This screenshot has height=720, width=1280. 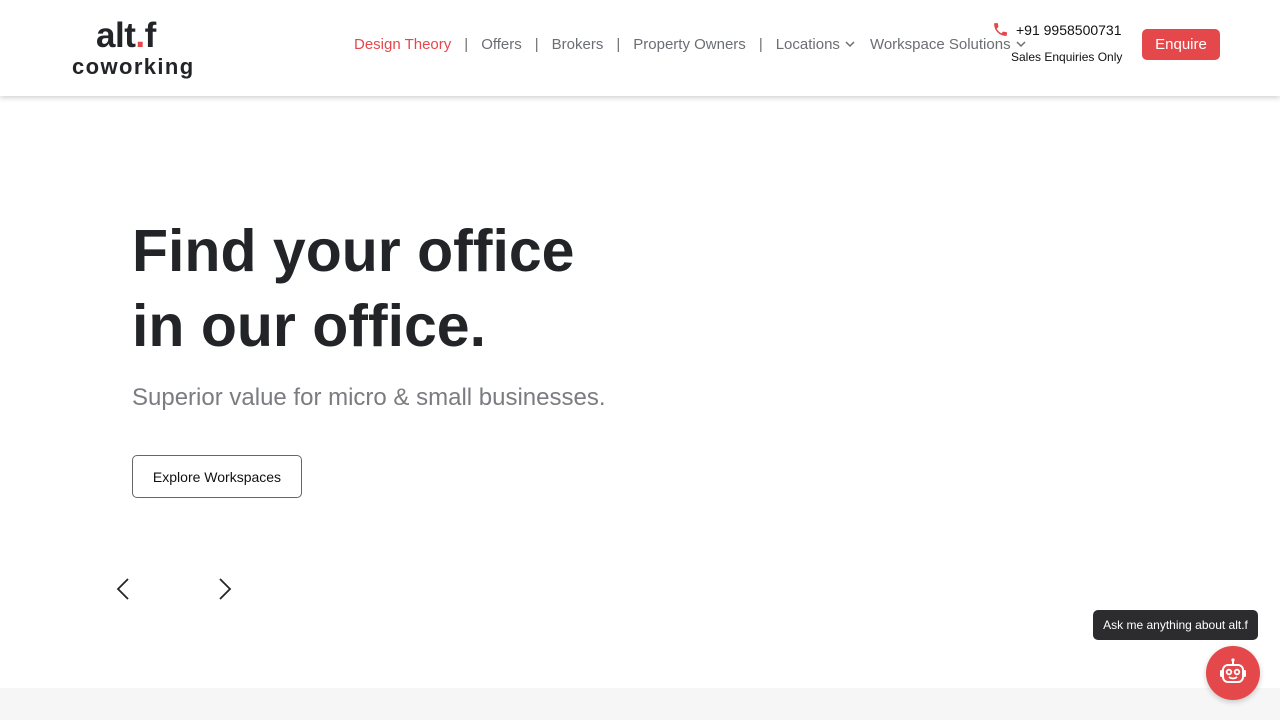 What do you see at coordinates (1233, 670) in the screenshot?
I see `robot-icon` at bounding box center [1233, 670].